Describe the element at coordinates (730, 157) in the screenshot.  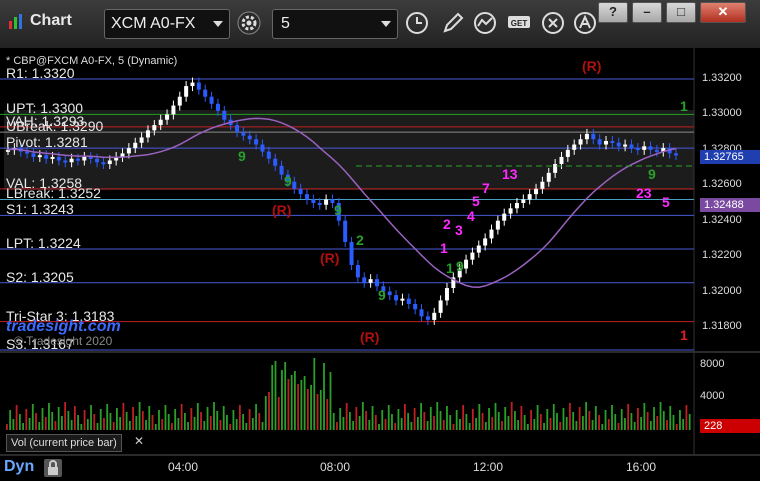
I see `current-price-badge: 1.32765` at that location.